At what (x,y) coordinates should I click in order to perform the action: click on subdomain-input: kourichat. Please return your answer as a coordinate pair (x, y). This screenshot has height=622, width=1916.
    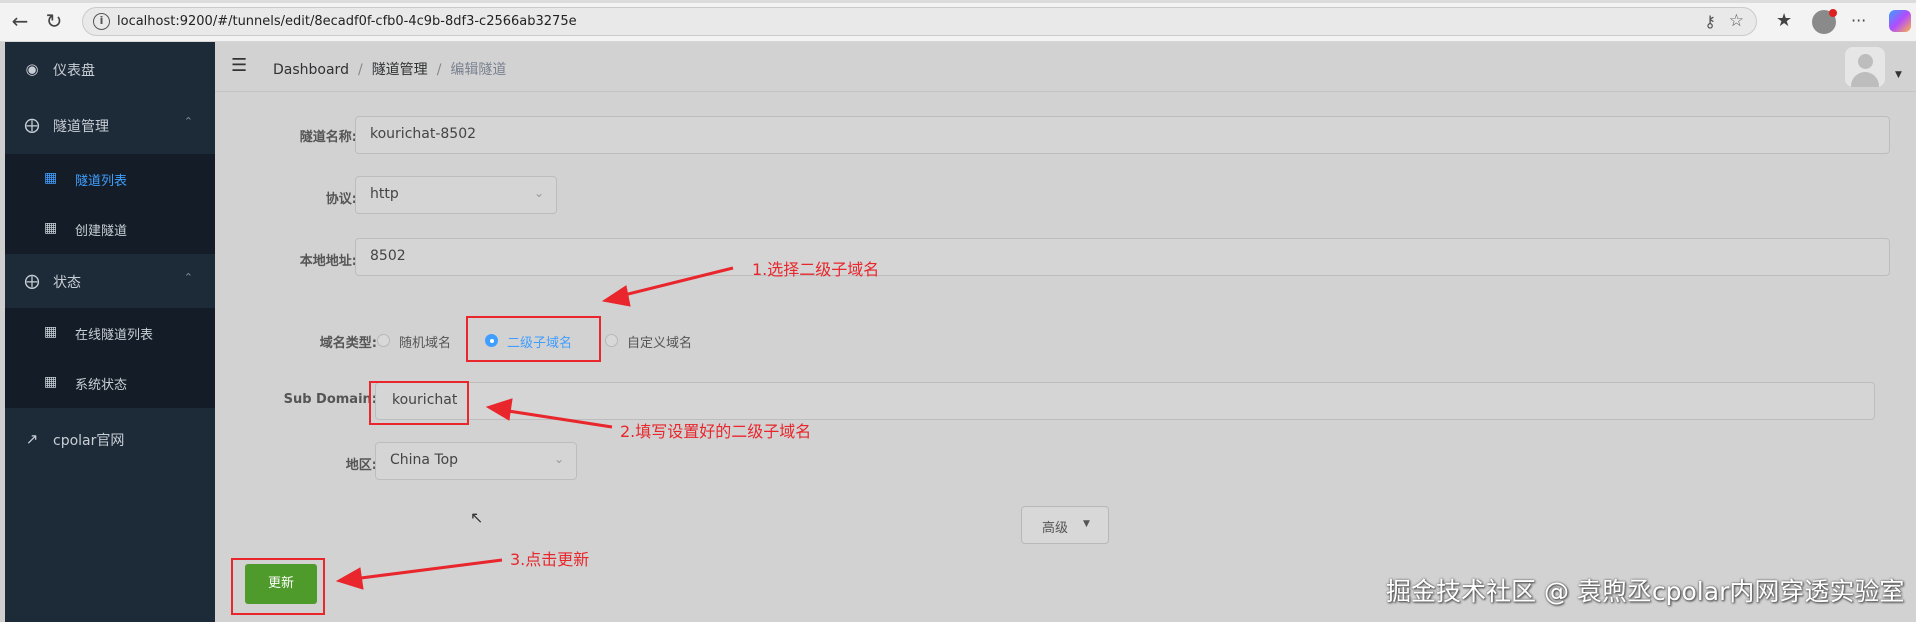
    Looking at the image, I should click on (1125, 401).